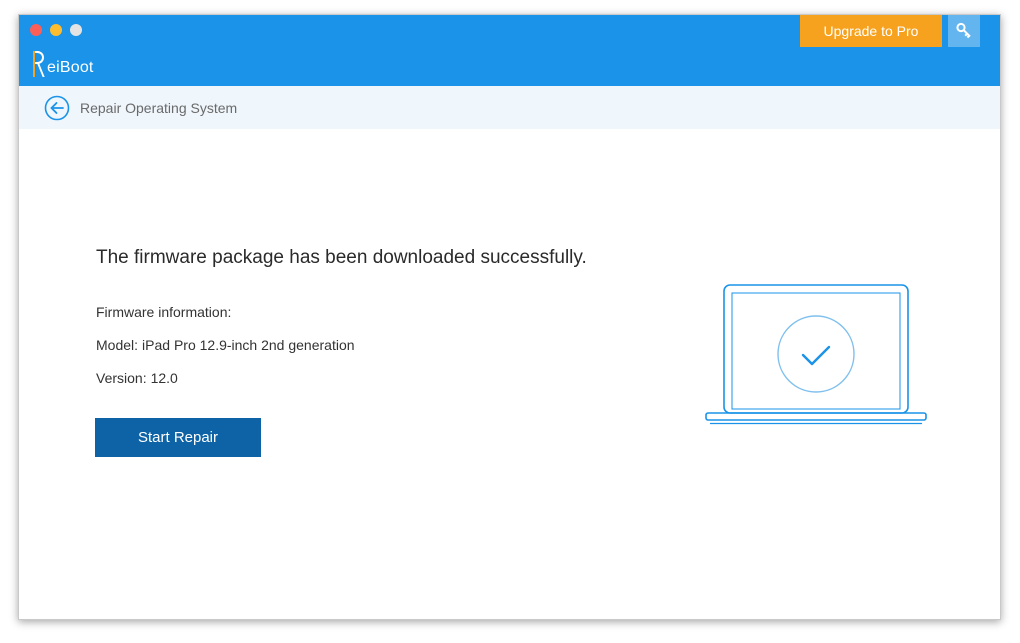 The width and height of the screenshot is (1020, 643). What do you see at coordinates (164, 378) in the screenshot?
I see `version-value: 12.0` at bounding box center [164, 378].